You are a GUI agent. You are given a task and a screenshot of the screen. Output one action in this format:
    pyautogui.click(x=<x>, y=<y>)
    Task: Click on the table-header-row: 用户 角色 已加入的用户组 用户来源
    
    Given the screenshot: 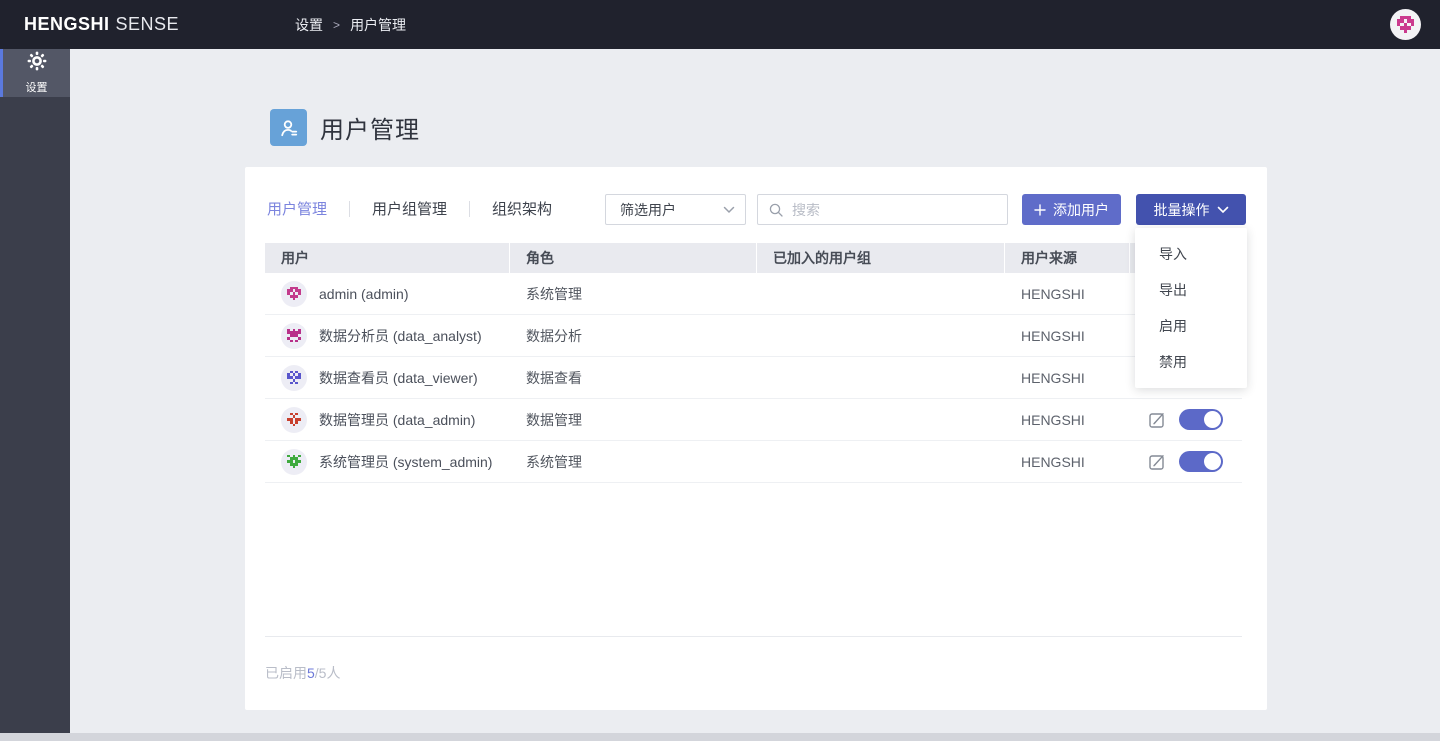 What is the action you would take?
    pyautogui.click(x=753, y=258)
    